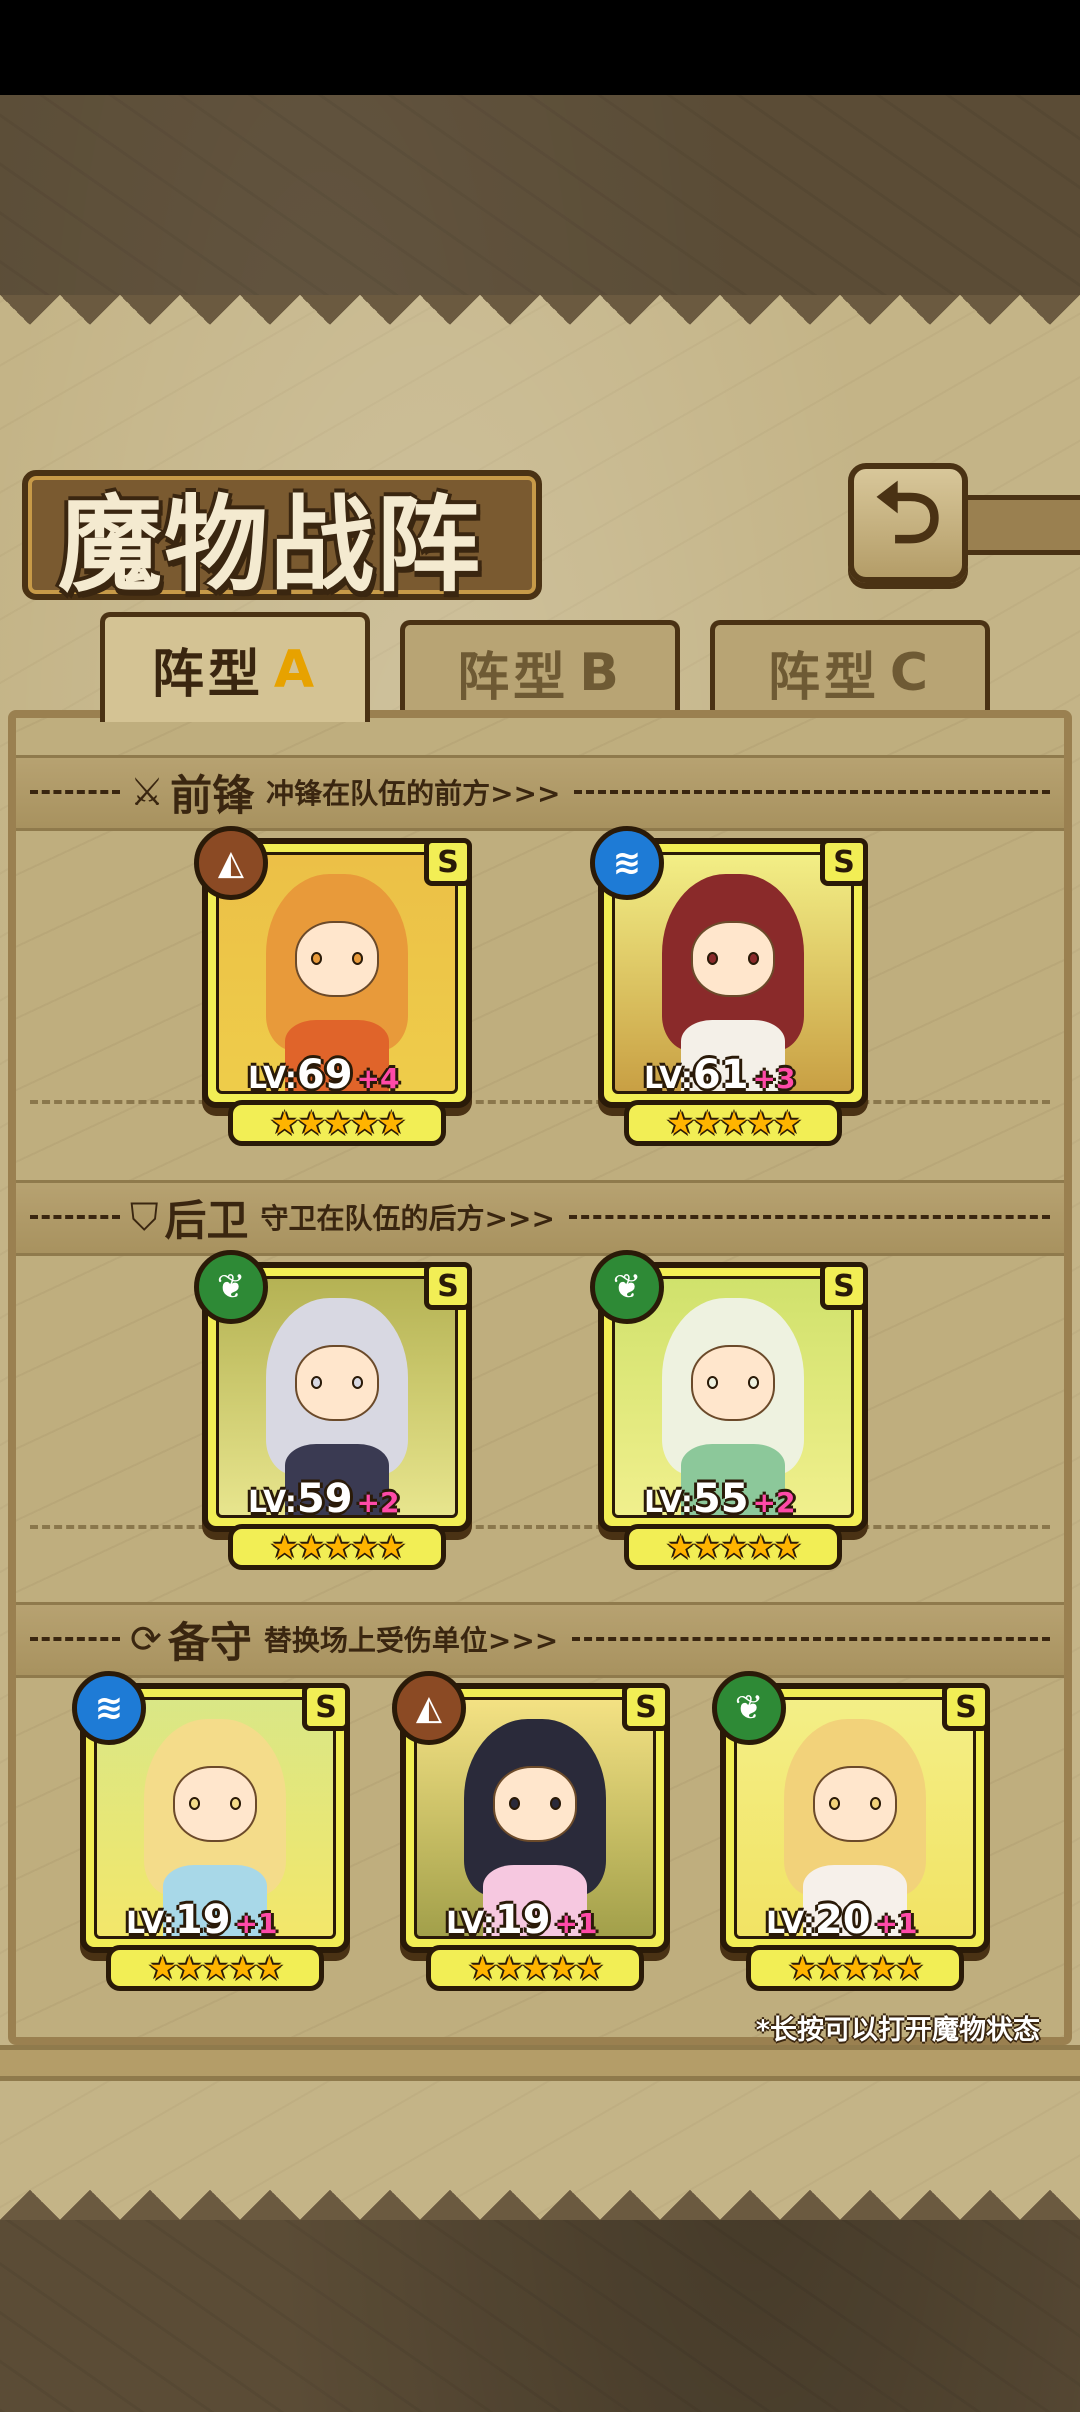  I want to click on section-header-reserve: ⟳ 备守 替换场上受伤单位>>>, so click(540, 1639).